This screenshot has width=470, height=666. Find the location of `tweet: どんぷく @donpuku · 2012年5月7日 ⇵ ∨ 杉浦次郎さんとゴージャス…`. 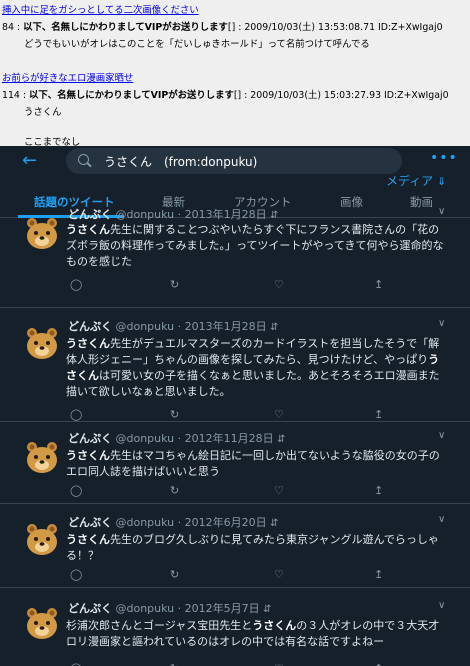

tweet: どんぷく @donpuku · 2012年5月7日 ⇵ ∨ 杉浦次郎さんとゴージャス… is located at coordinates (235, 627).